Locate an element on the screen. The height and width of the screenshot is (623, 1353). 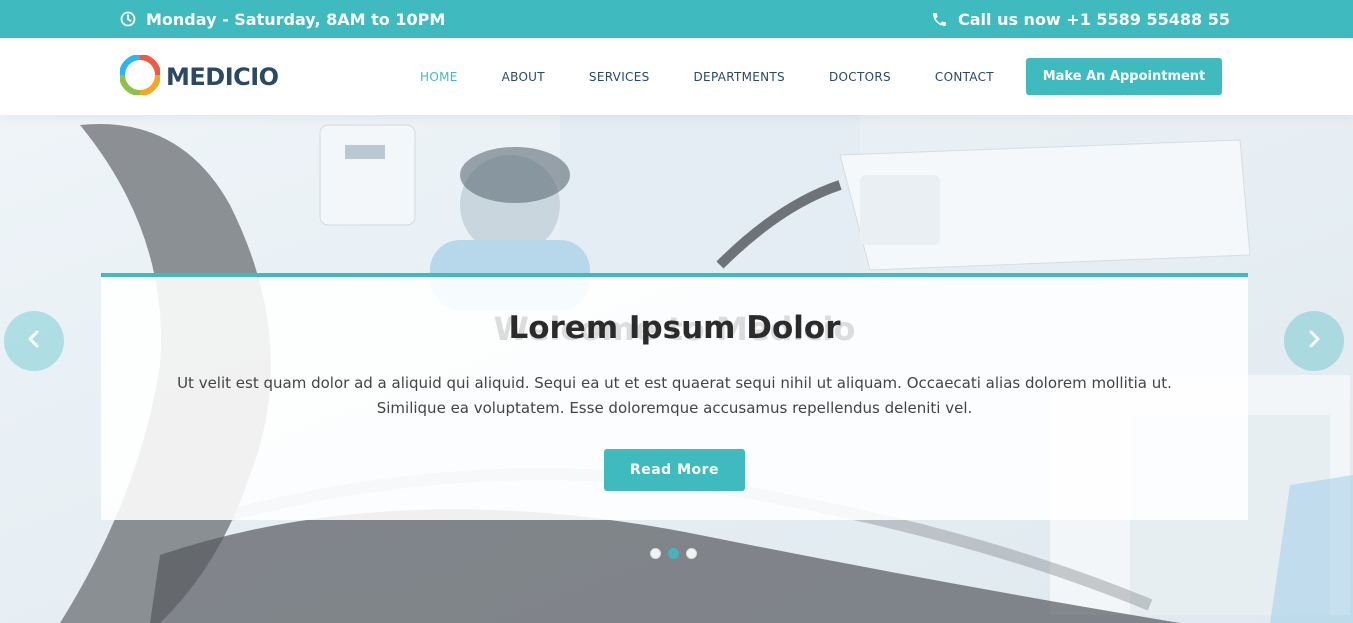
carousel-next-button is located at coordinates (1314, 341).